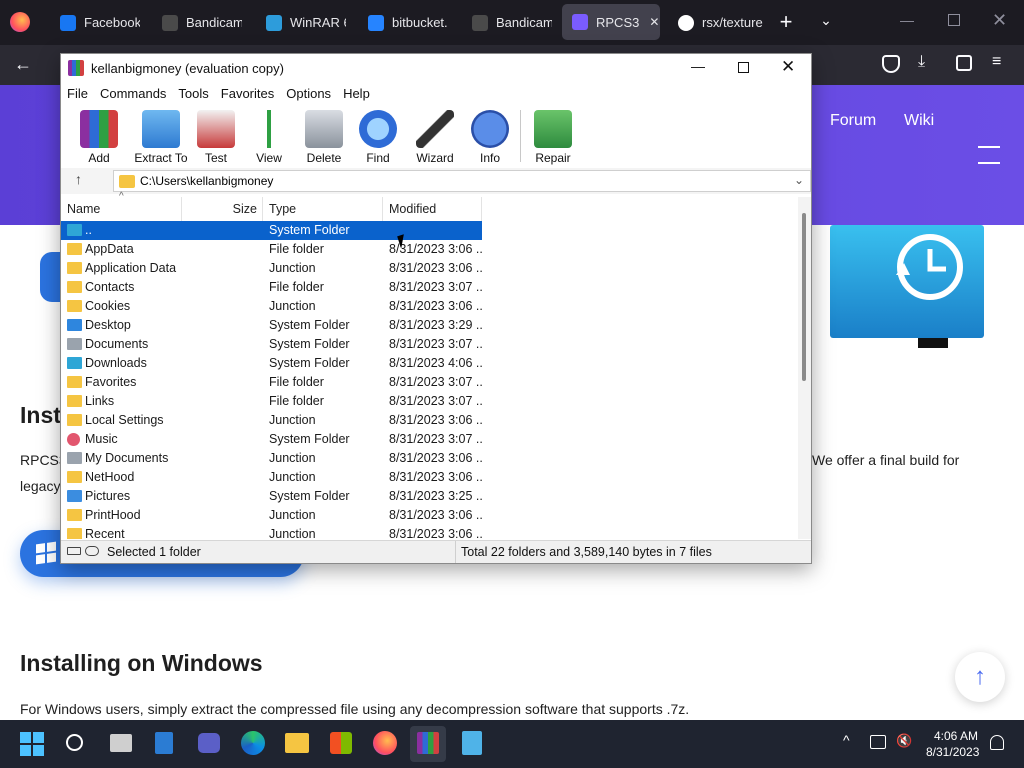 The image size is (1024, 768). What do you see at coordinates (1000, 20) in the screenshot?
I see `close-browser-icon: ✕` at bounding box center [1000, 20].